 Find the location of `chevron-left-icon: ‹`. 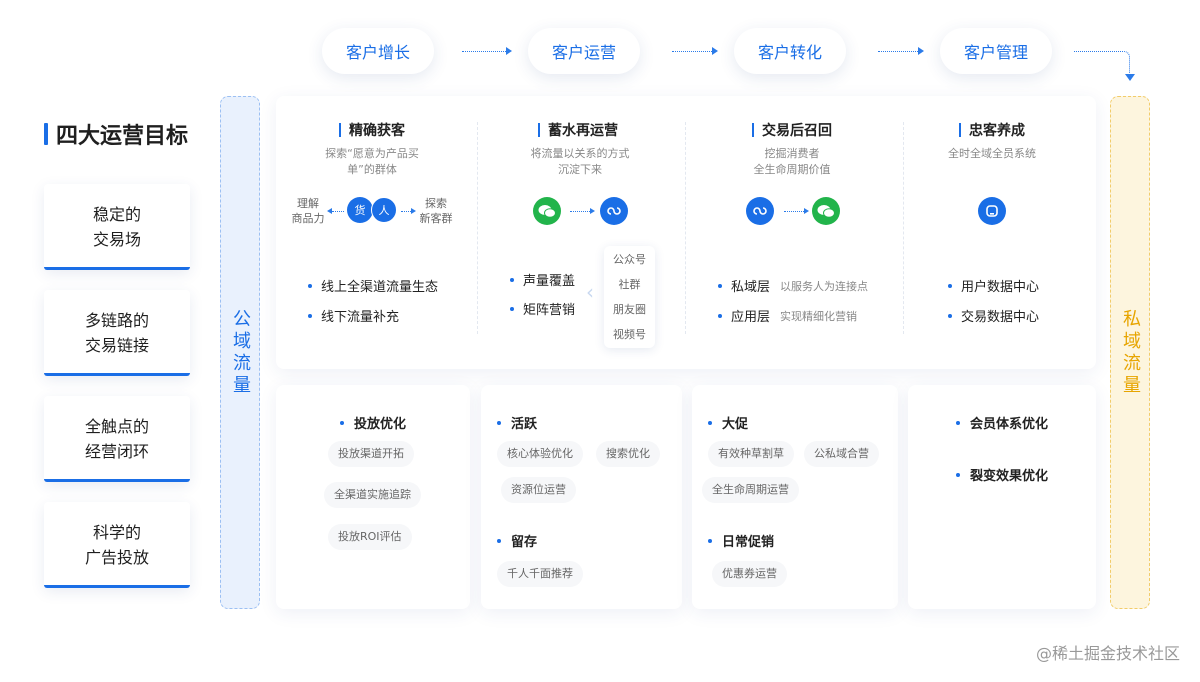

chevron-left-icon: ‹ is located at coordinates (590, 292).